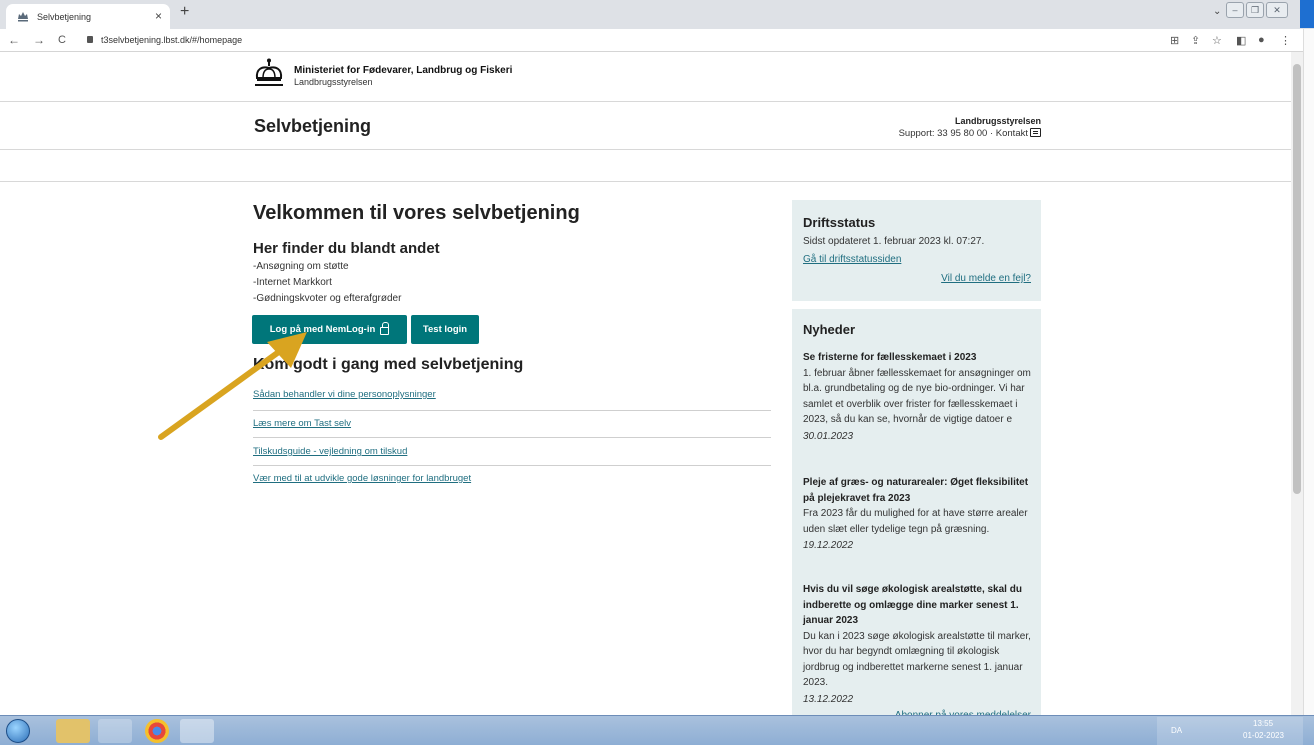 This screenshot has height=745, width=1314. I want to click on list-item: -Gødningskvoter og efterafgrøder, so click(327, 298).